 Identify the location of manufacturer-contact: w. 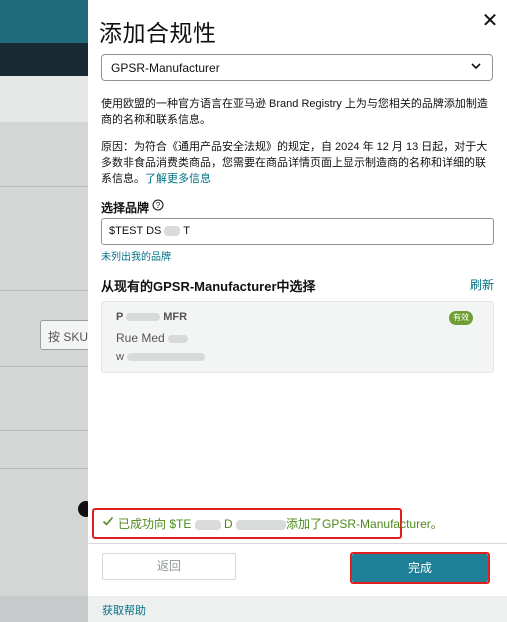
(161, 357).